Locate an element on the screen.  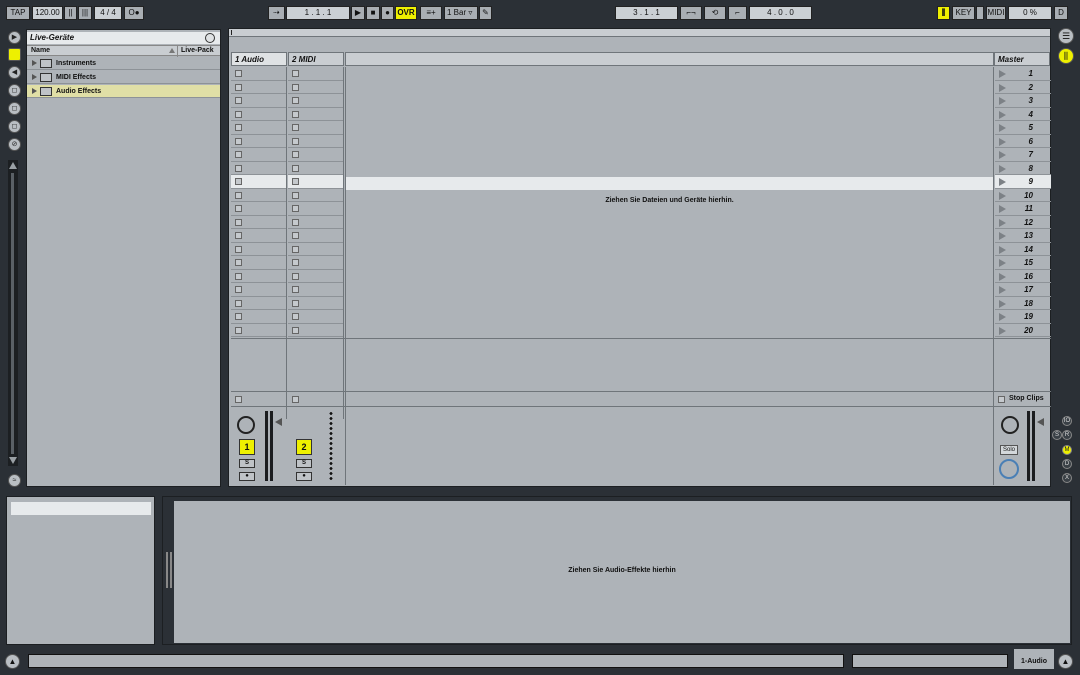
file-browser-2-icon: ◻ is located at coordinates (14, 108).